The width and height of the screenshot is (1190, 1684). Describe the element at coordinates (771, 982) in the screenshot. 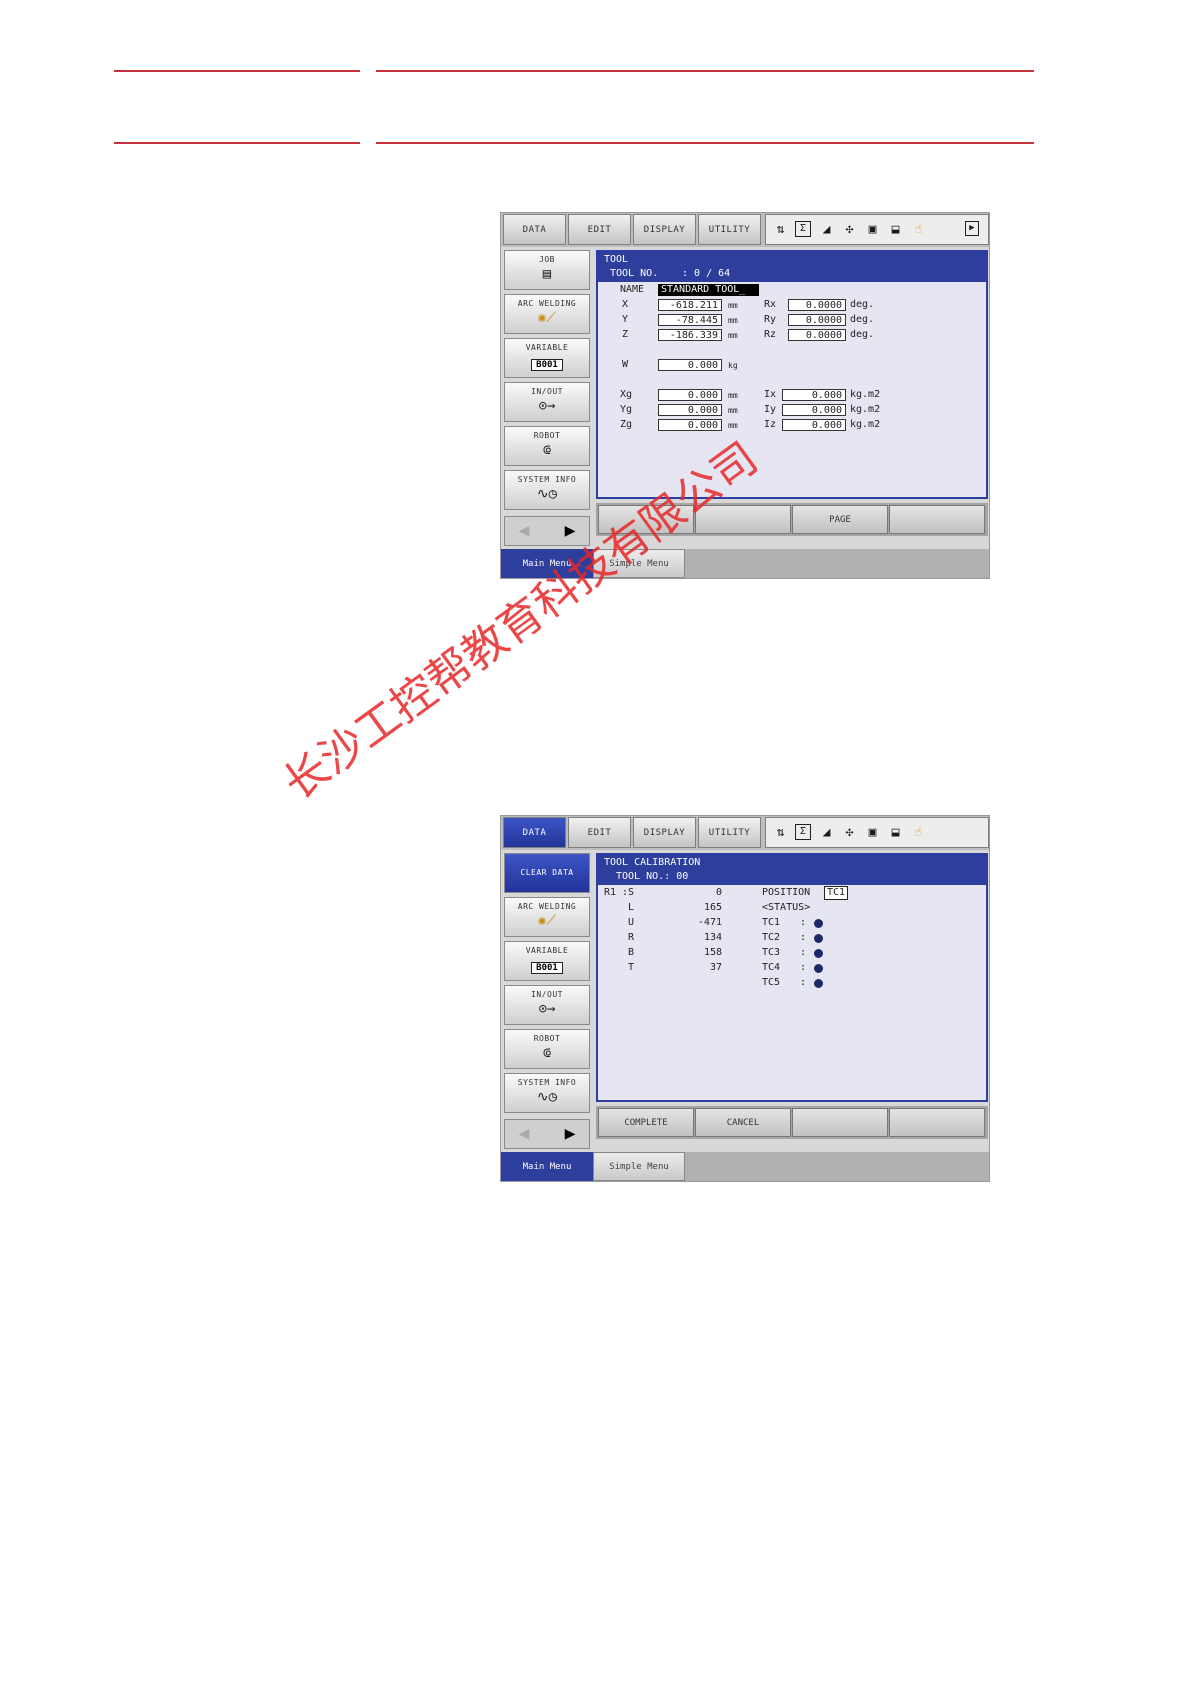

I see `status-name-tc5: TC5` at that location.